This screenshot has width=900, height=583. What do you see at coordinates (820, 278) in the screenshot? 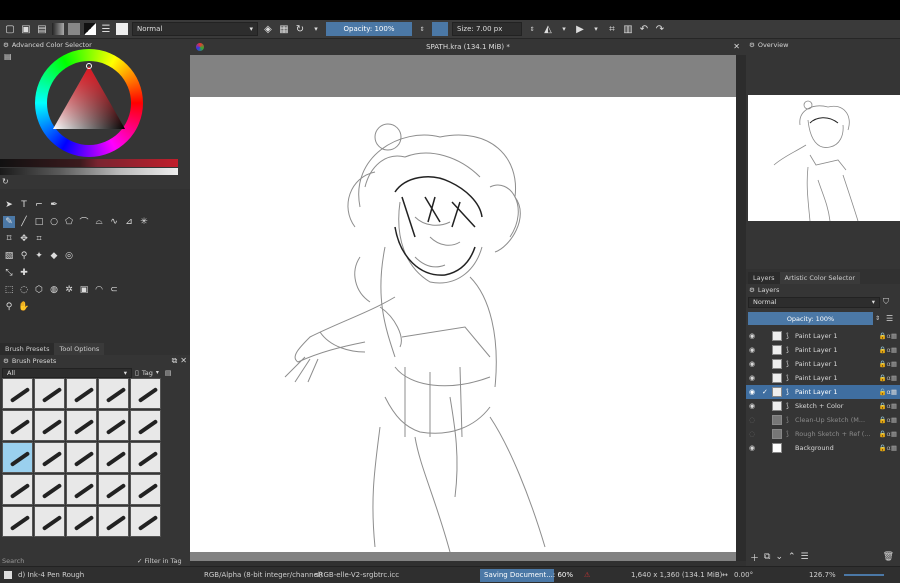
I see `tab-artistic-color-selector: Artistic Color Selector` at bounding box center [820, 278].